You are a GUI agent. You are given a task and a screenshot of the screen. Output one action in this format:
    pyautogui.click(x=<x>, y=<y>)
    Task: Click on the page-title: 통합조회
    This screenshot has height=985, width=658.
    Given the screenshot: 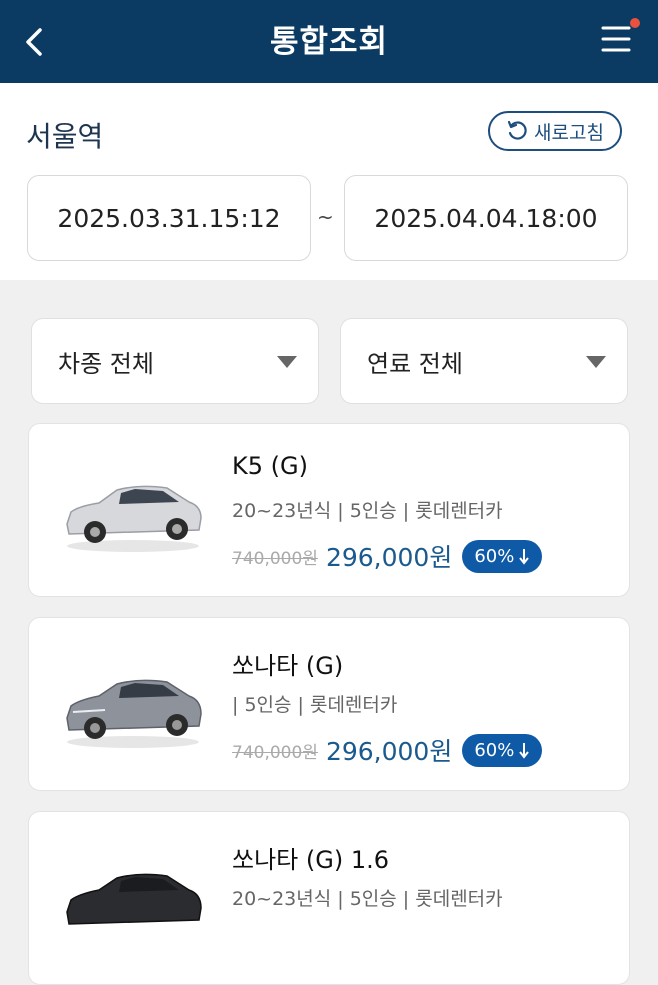 What is the action you would take?
    pyautogui.click(x=329, y=42)
    